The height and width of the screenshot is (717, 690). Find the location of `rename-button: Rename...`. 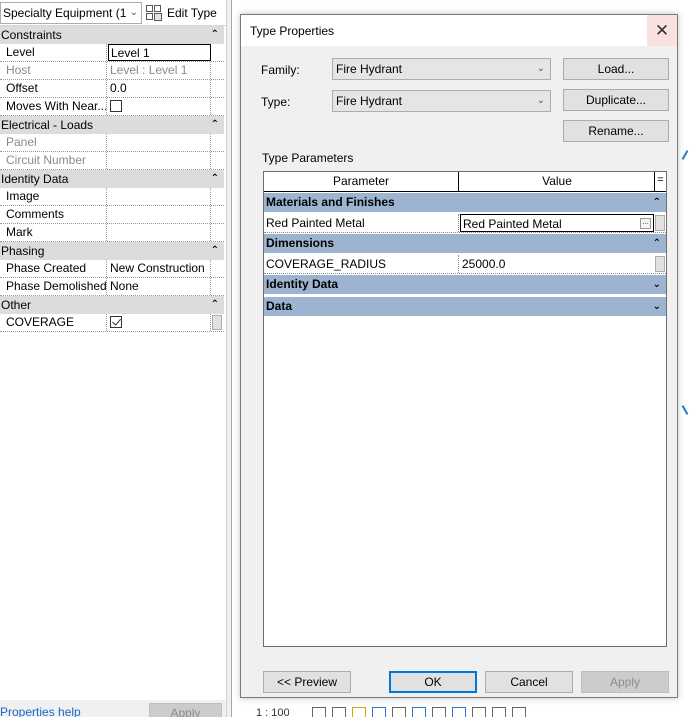

rename-button: Rename... is located at coordinates (616, 131).